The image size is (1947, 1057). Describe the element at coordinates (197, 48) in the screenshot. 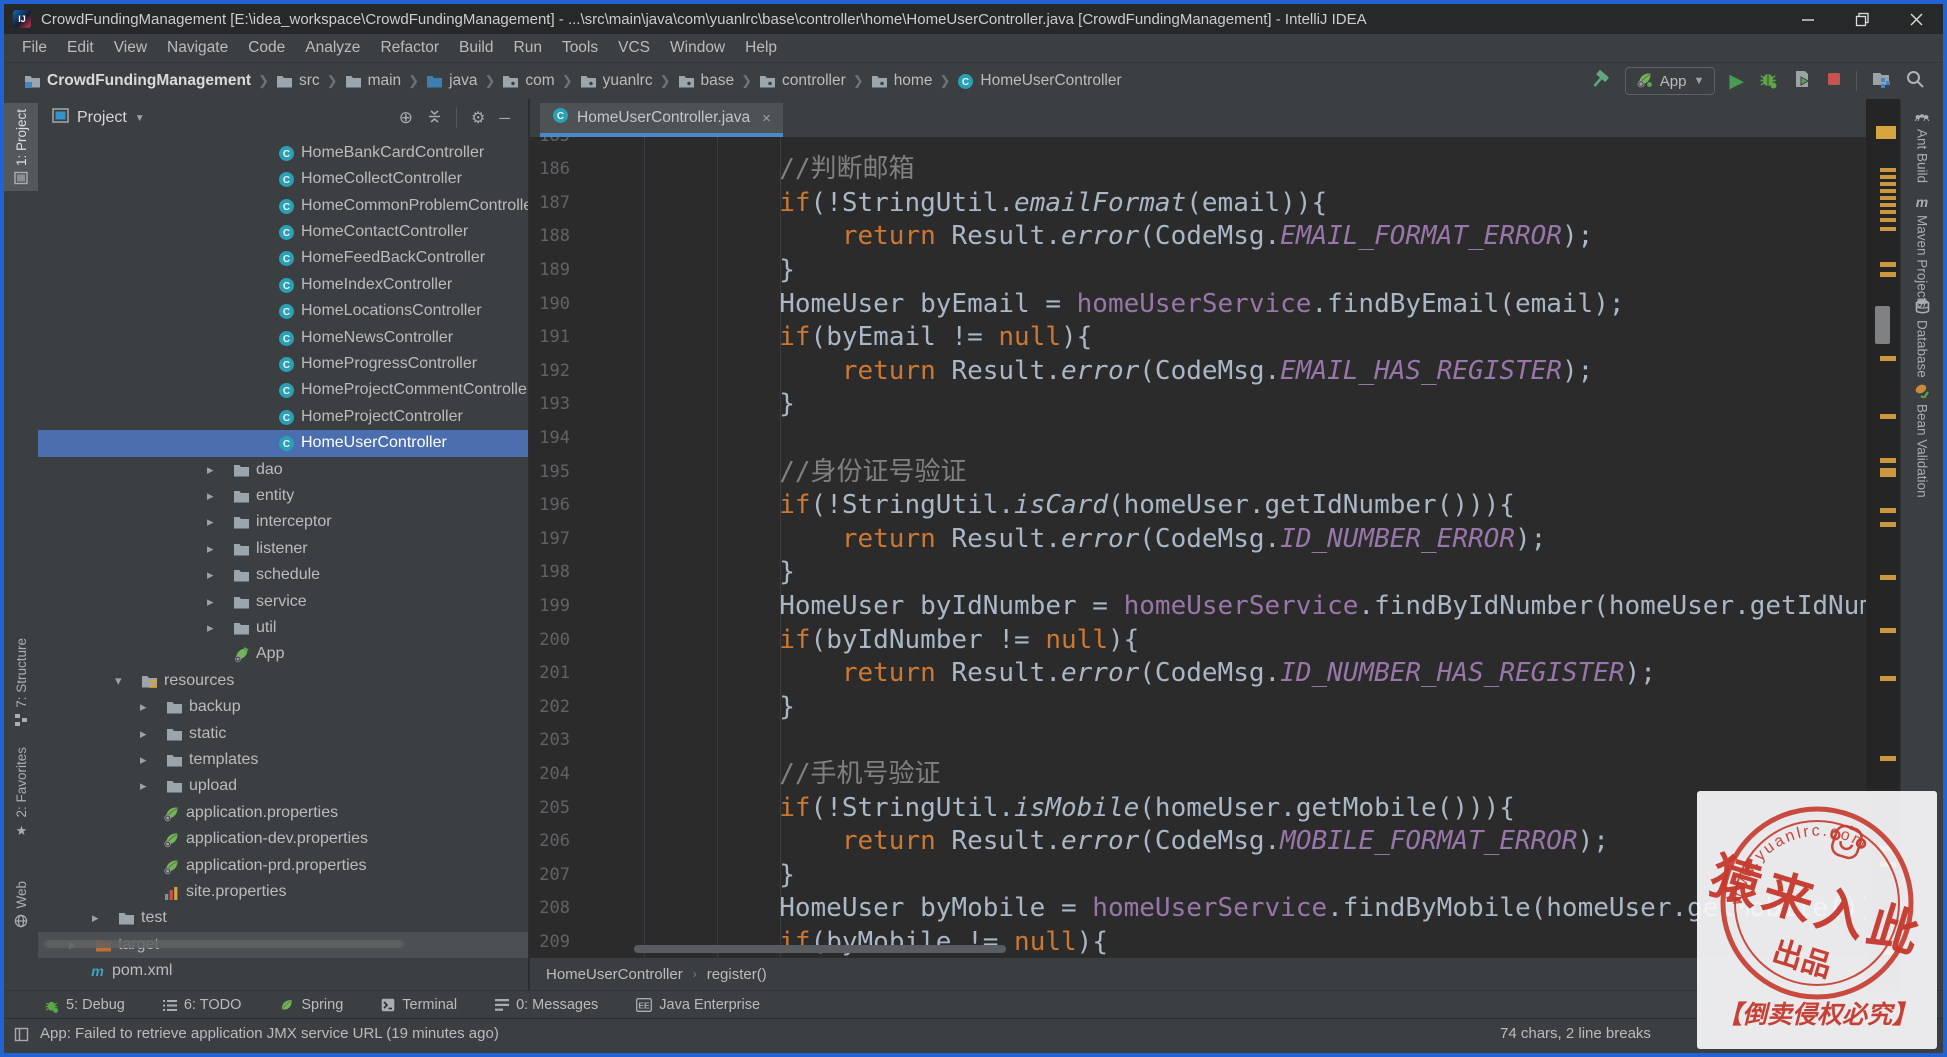

I see `menu-navigate: Navigate` at that location.